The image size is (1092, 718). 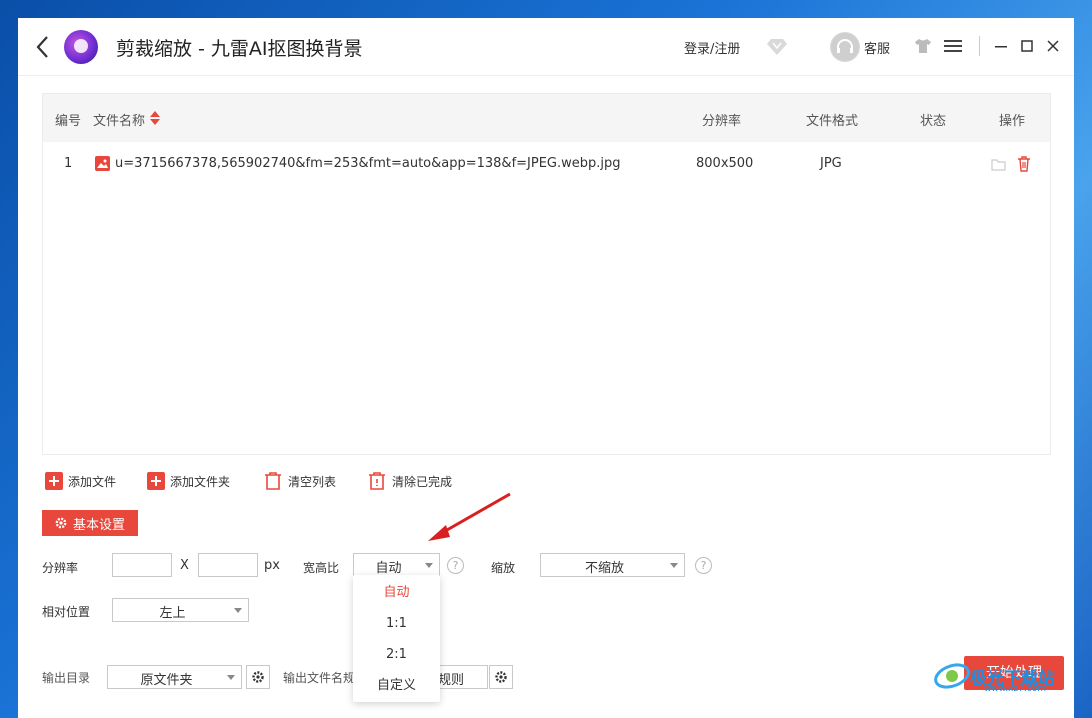 I want to click on relative-position-value: 左上, so click(x=172, y=613).